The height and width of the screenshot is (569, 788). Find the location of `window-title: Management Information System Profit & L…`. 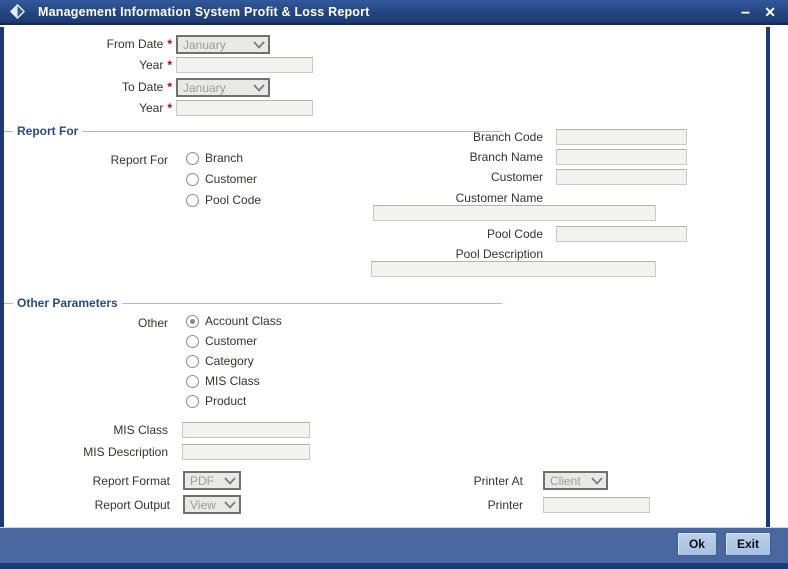

window-title: Management Information System Profit & L… is located at coordinates (204, 11).